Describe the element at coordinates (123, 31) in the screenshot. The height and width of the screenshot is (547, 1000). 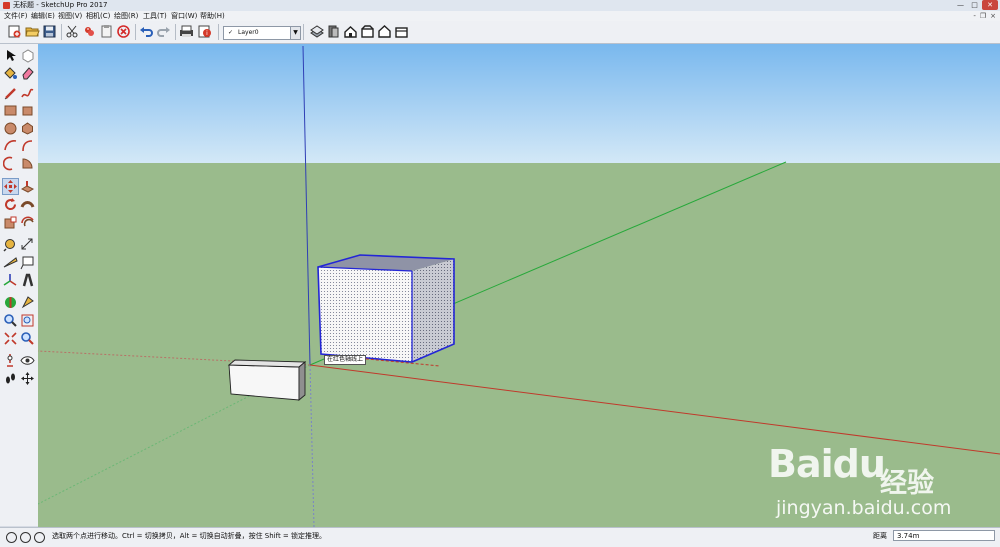
I see `erase-icon` at that location.